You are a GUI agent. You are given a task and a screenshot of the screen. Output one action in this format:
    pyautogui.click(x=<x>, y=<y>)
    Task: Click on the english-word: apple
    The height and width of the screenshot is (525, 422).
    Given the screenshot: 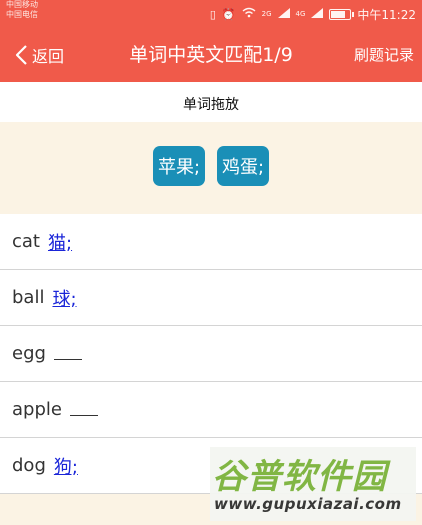 What is the action you would take?
    pyautogui.click(x=37, y=409)
    